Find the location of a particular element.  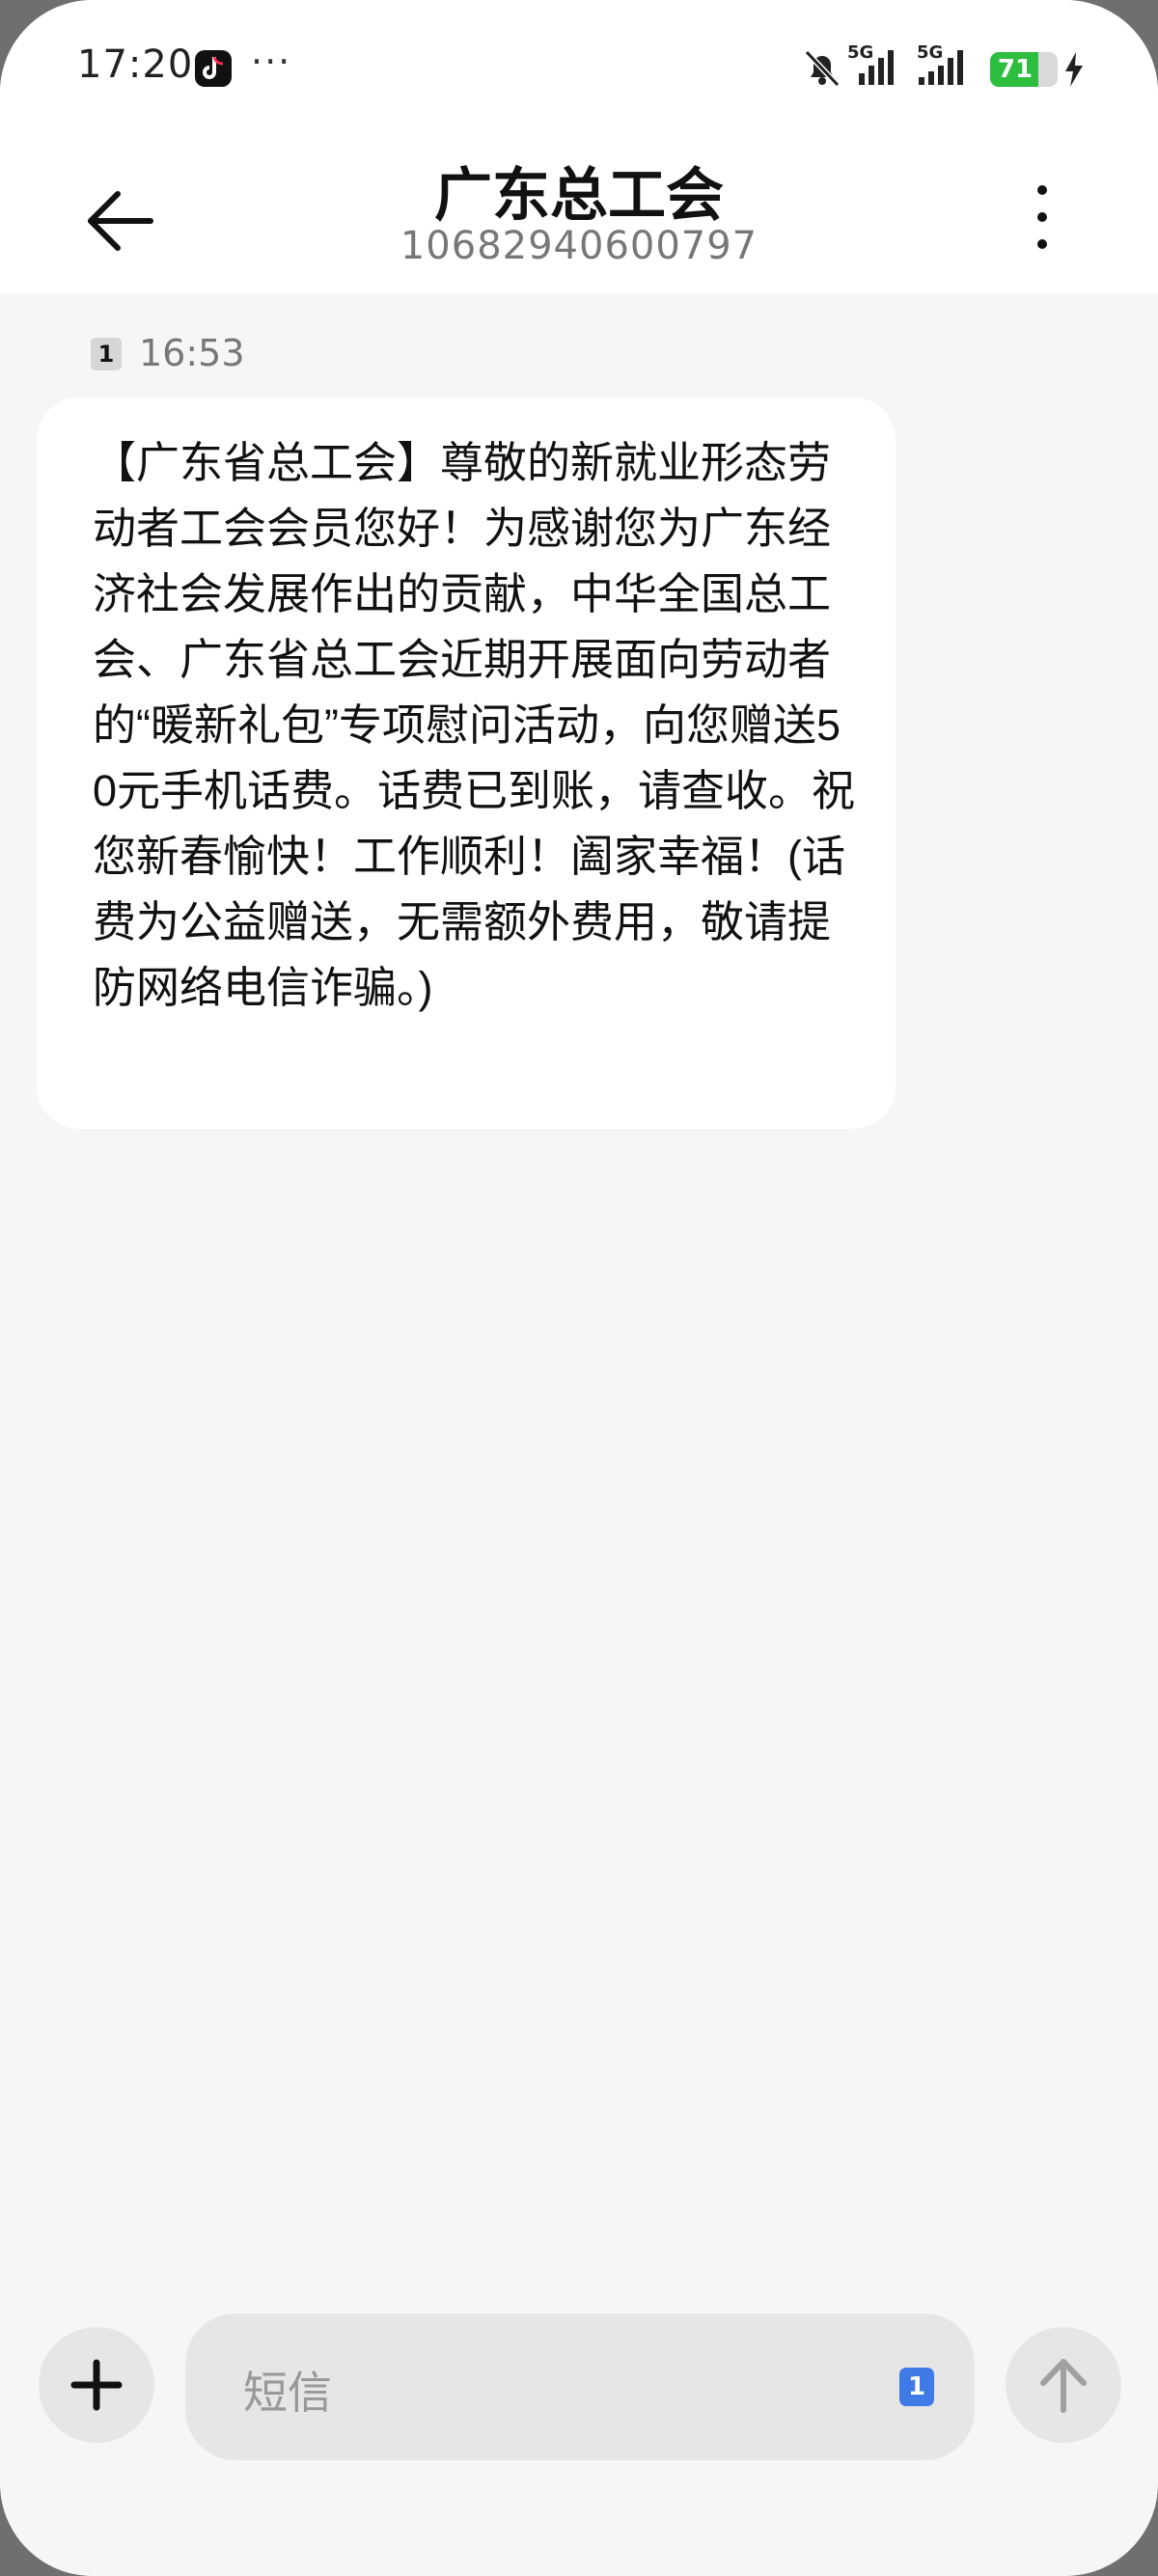

mute-bell-icon is located at coordinates (822, 69).